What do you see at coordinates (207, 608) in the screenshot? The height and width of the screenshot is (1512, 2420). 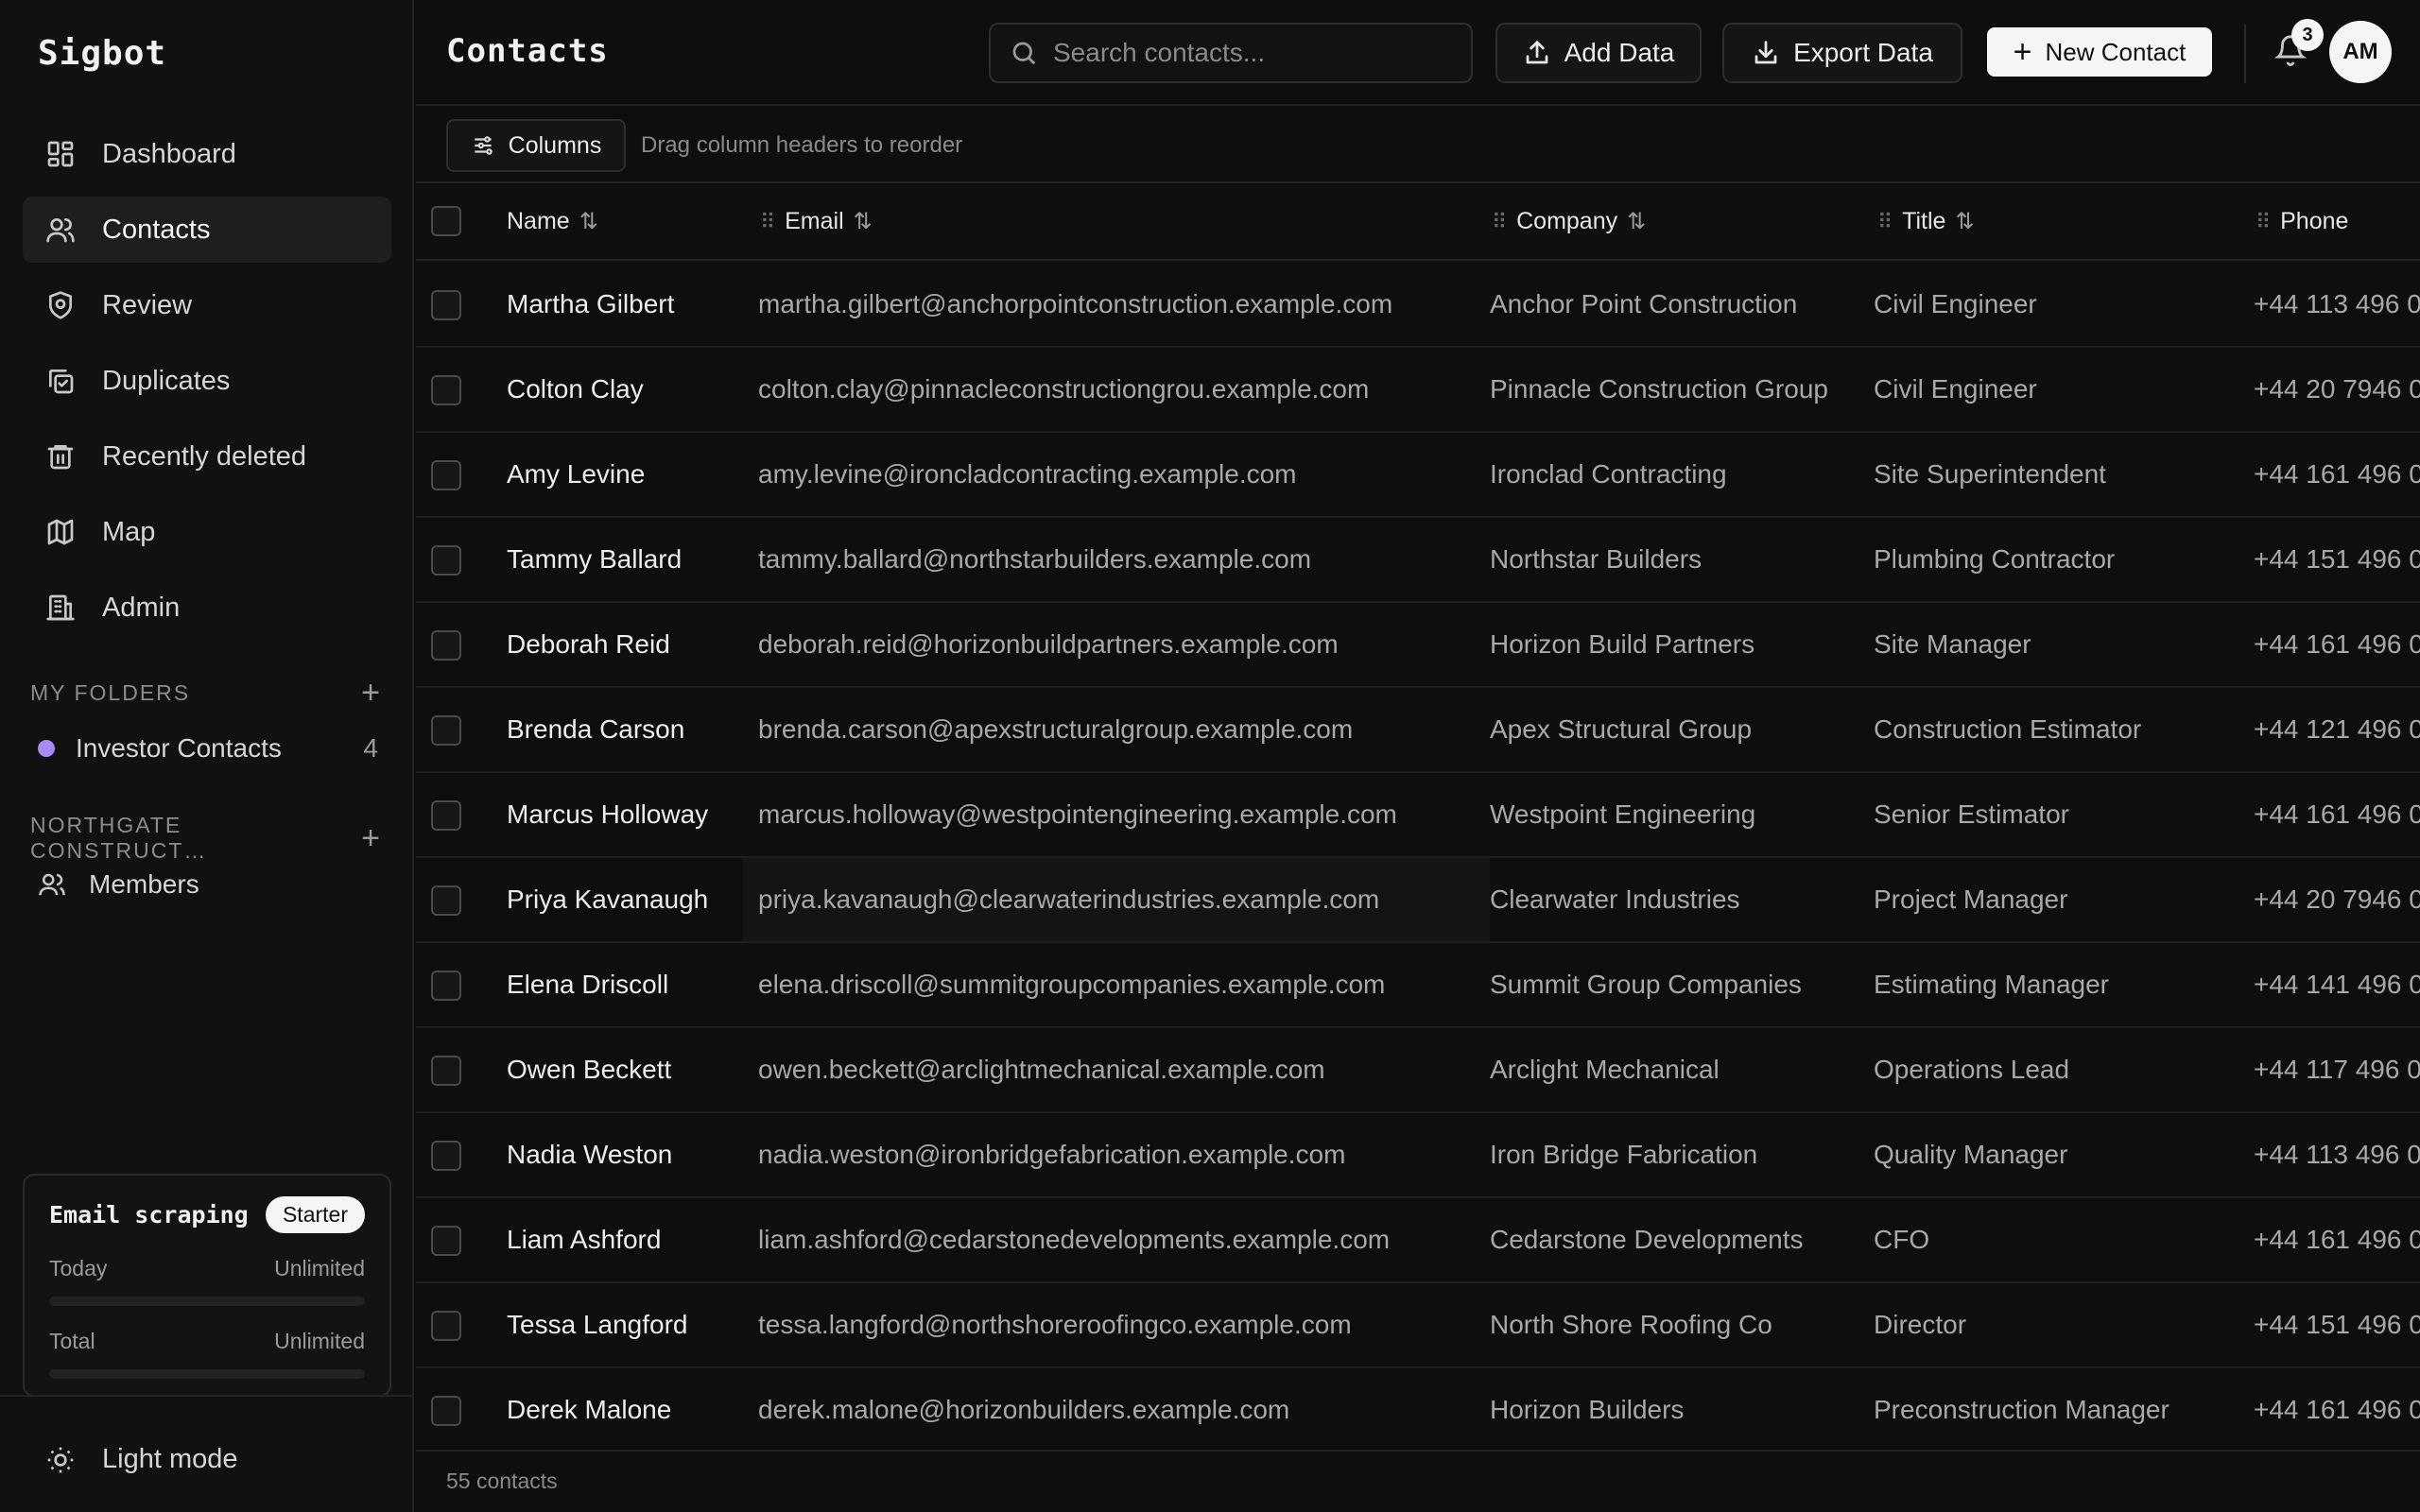 I see `sidebar-item-admin: Admin` at bounding box center [207, 608].